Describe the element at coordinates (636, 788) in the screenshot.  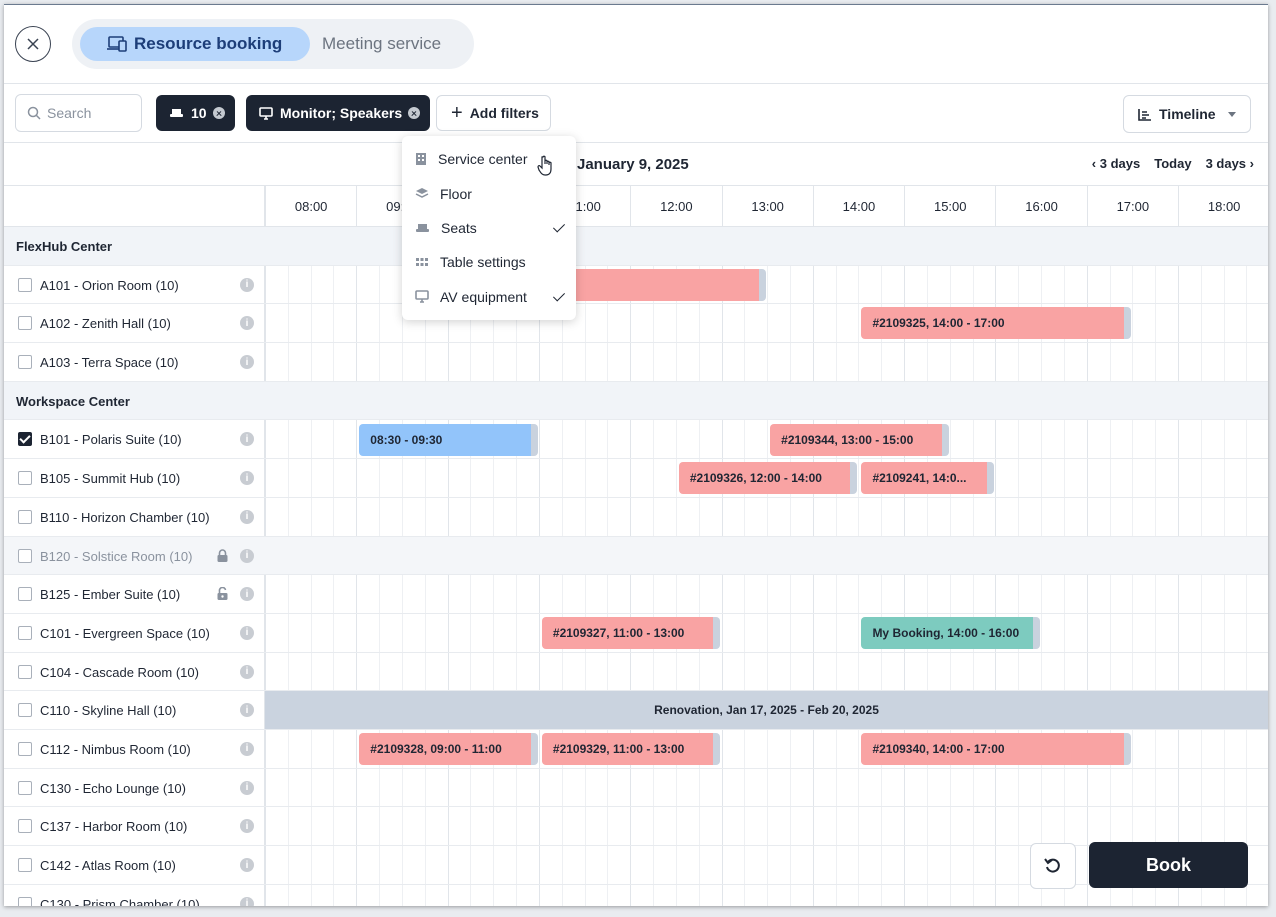
I see `resource-row: C130 - Echo Lounge (10) i` at that location.